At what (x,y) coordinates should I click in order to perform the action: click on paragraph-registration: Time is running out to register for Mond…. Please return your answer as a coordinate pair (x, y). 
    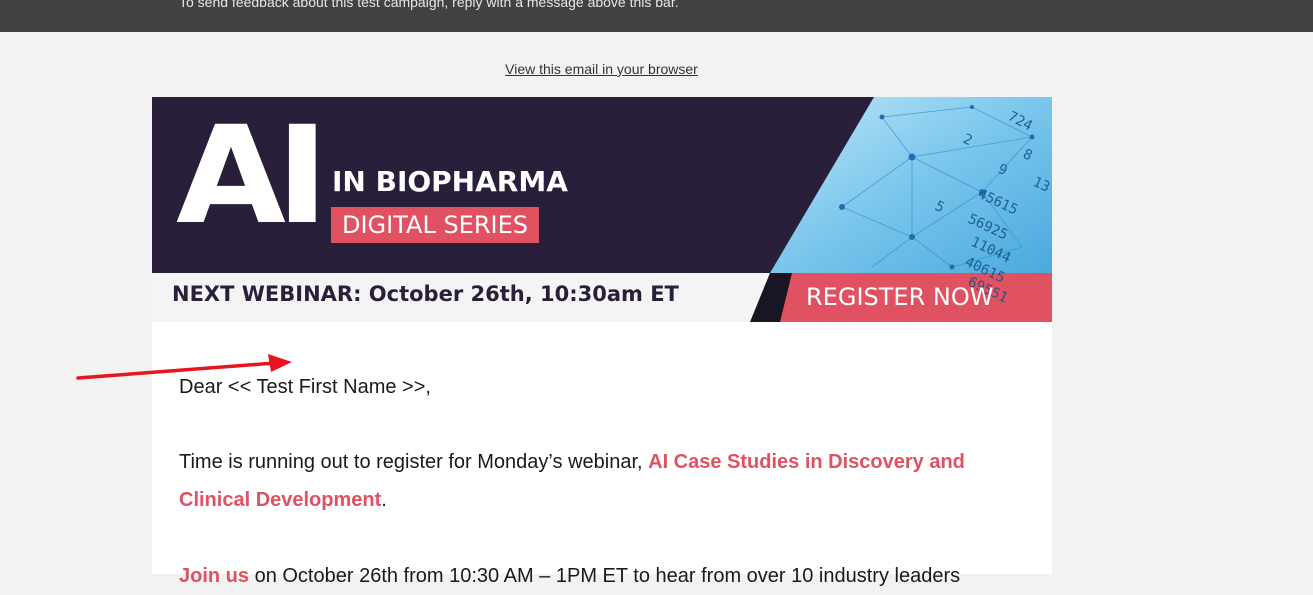
    Looking at the image, I should click on (604, 481).